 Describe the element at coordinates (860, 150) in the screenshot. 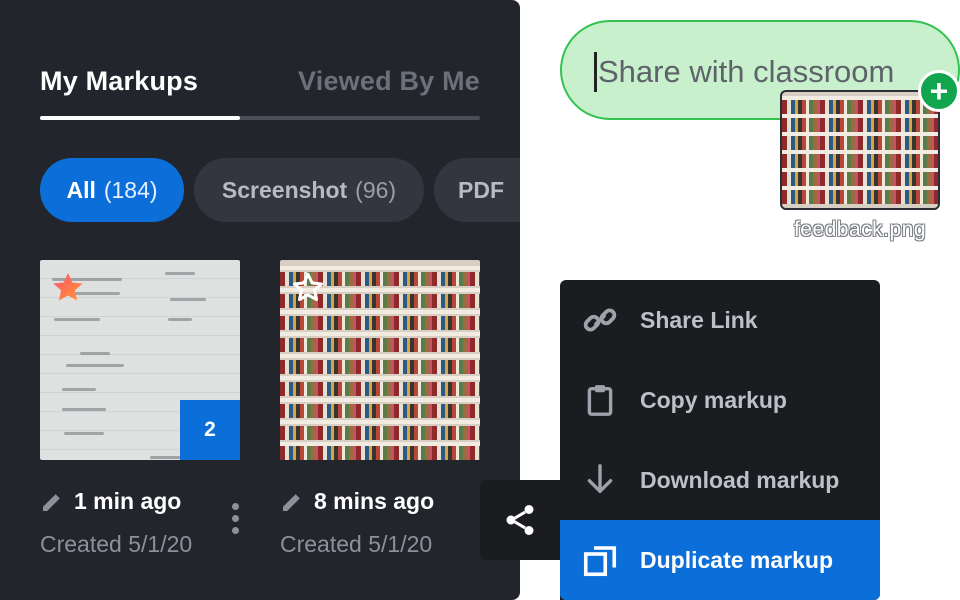

I see `dragged-file-thumbnail` at that location.